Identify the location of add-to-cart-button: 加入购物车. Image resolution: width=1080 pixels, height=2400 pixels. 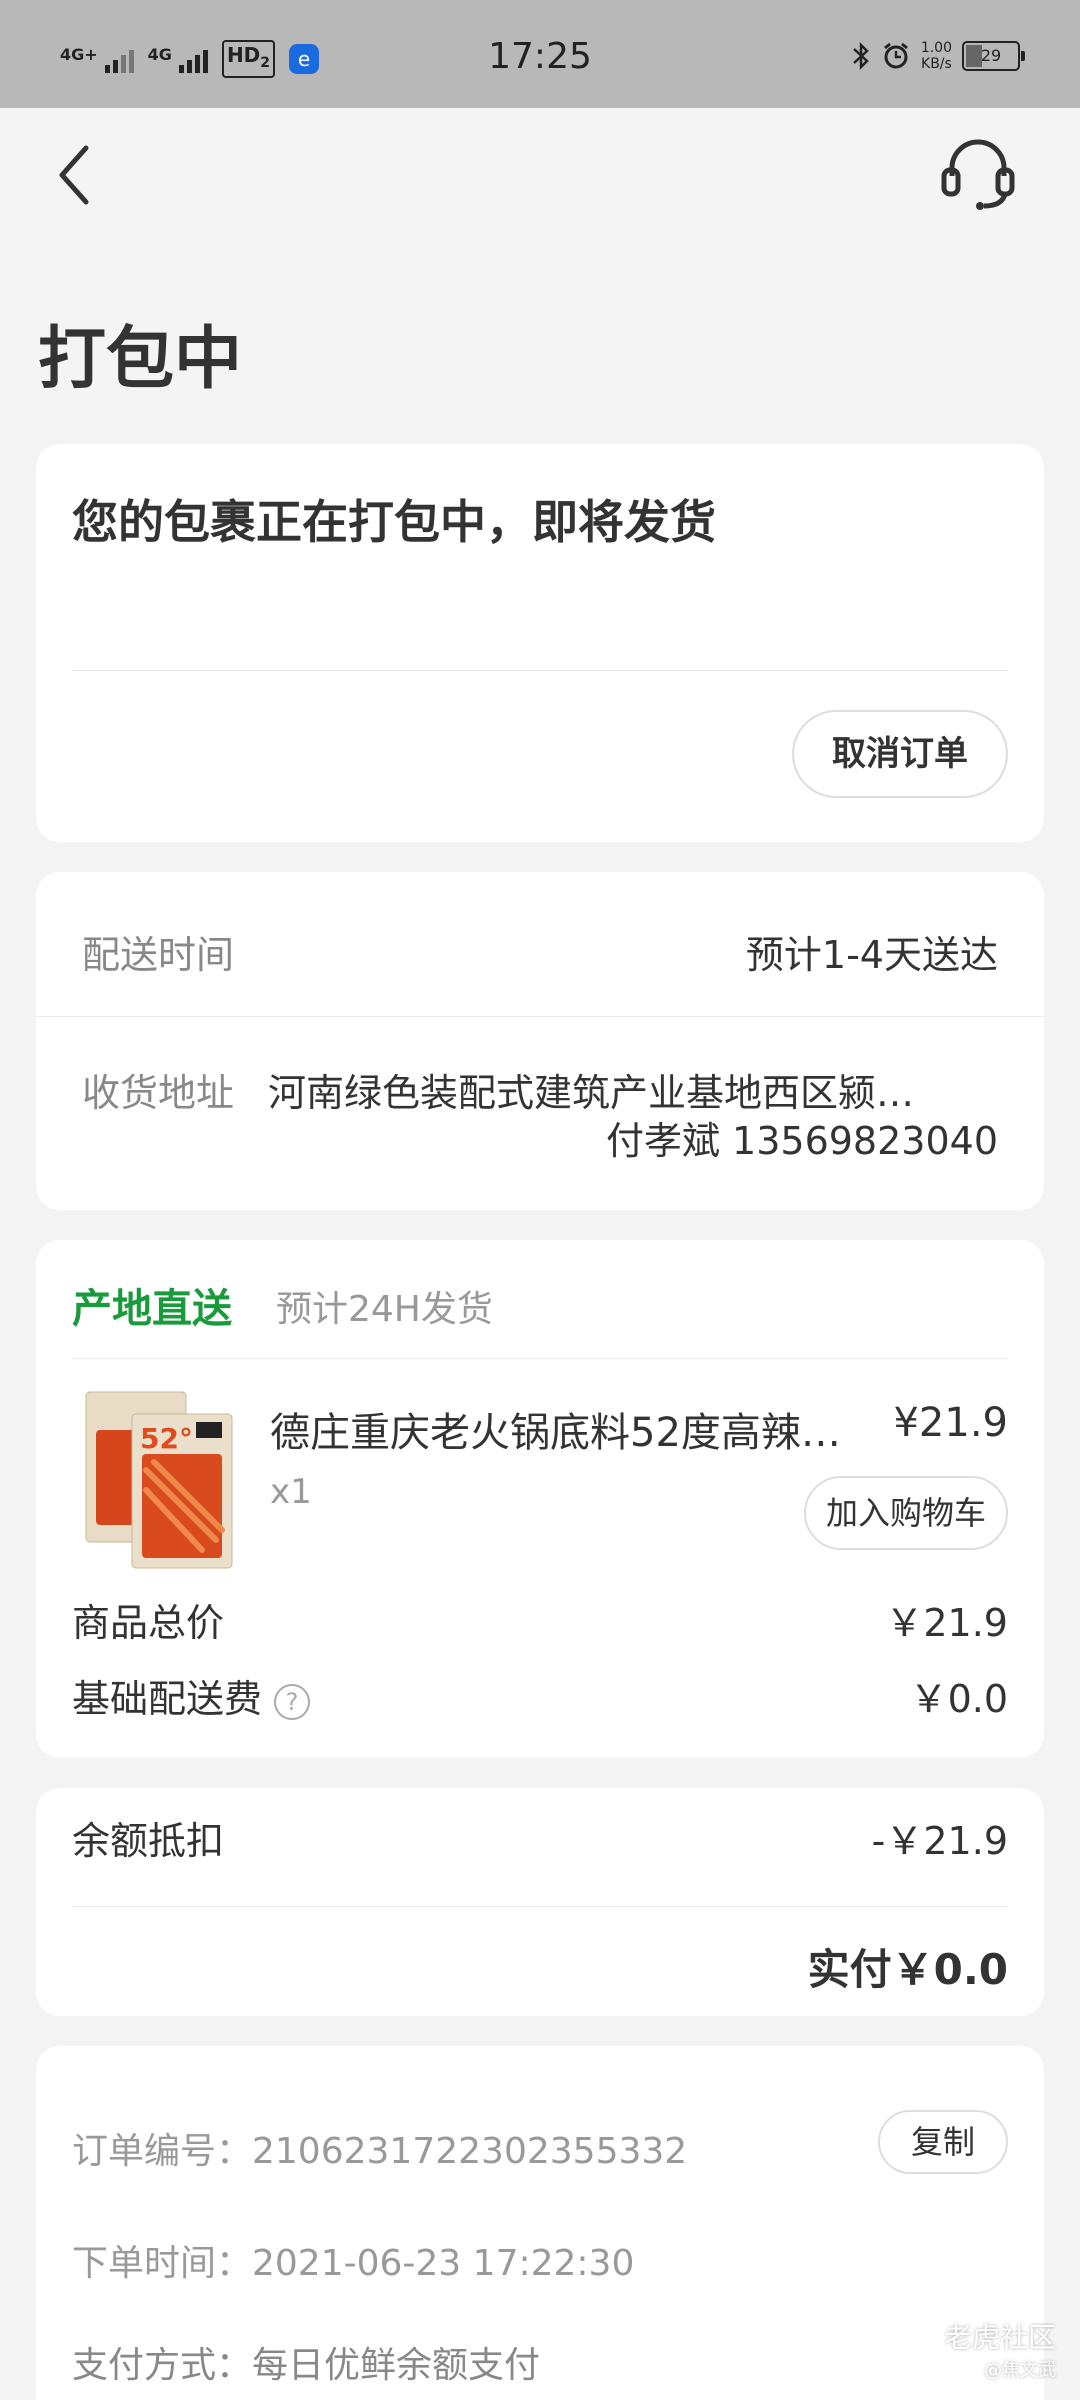
(906, 1513).